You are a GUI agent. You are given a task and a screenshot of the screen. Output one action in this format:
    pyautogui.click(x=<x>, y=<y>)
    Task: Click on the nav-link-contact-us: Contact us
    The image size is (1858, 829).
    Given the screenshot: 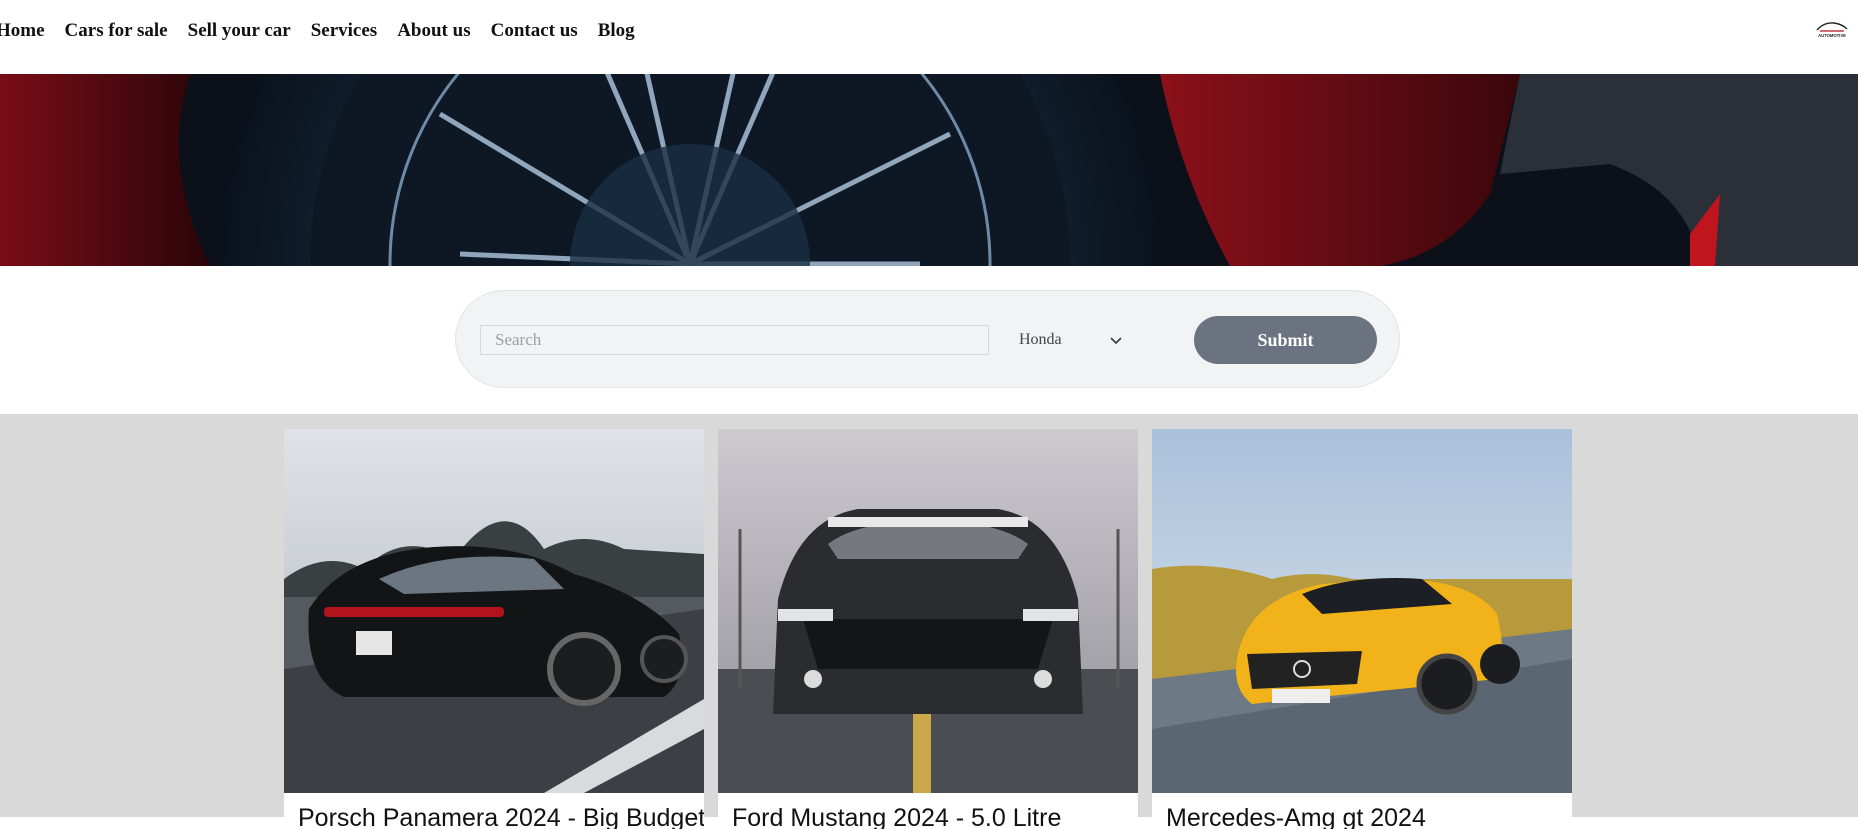 What is the action you would take?
    pyautogui.click(x=534, y=31)
    